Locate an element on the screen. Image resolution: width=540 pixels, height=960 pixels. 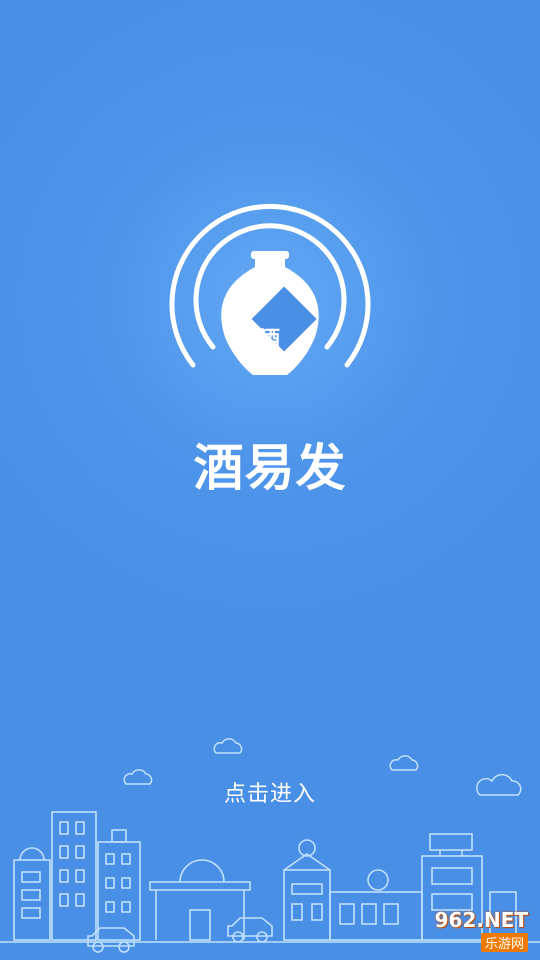
app-logo: 酒 is located at coordinates (270, 287).